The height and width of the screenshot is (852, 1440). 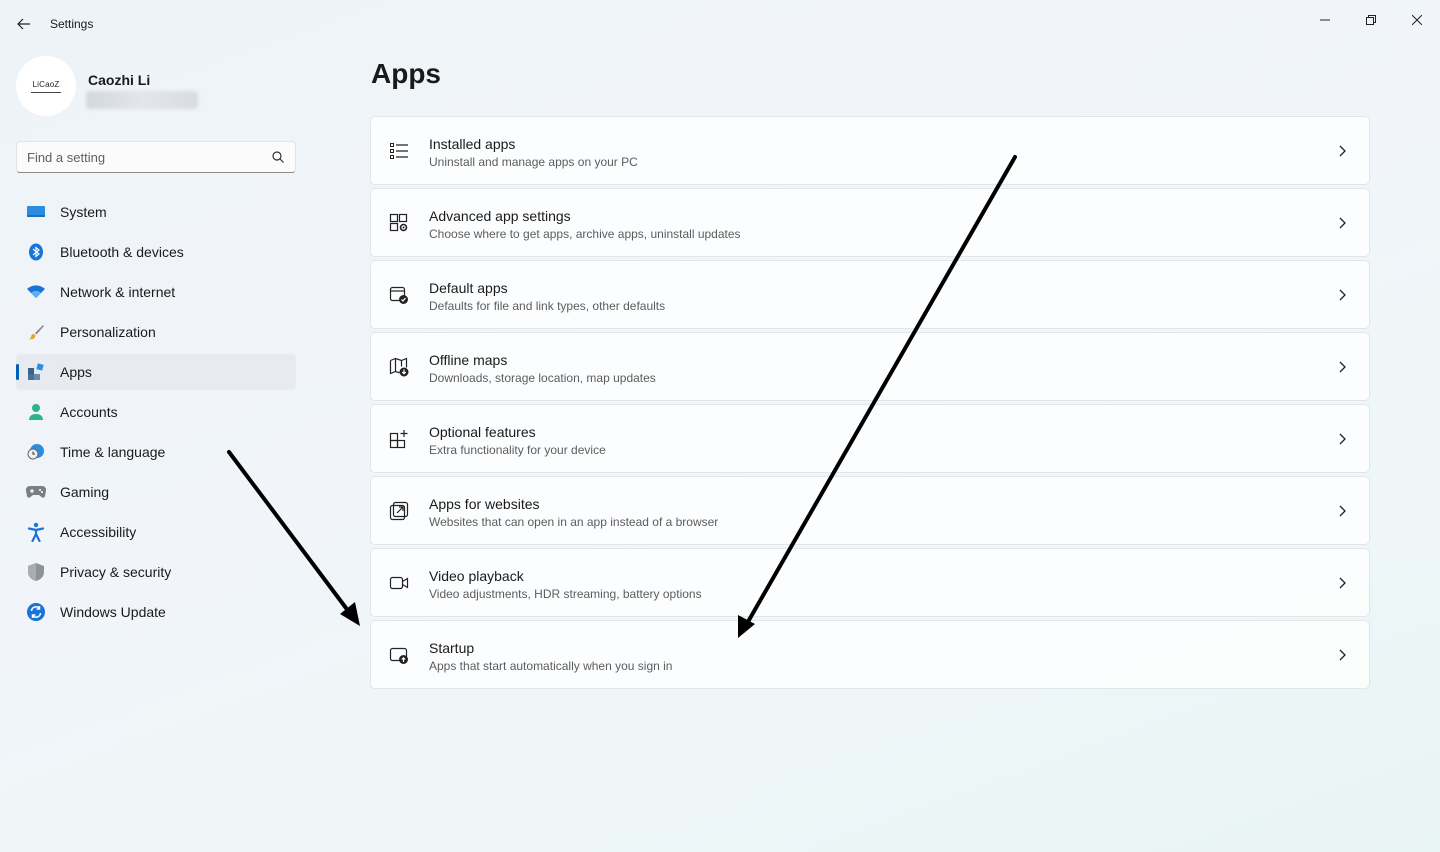 What do you see at coordinates (83, 212) in the screenshot?
I see `sidebar-item-label: System` at bounding box center [83, 212].